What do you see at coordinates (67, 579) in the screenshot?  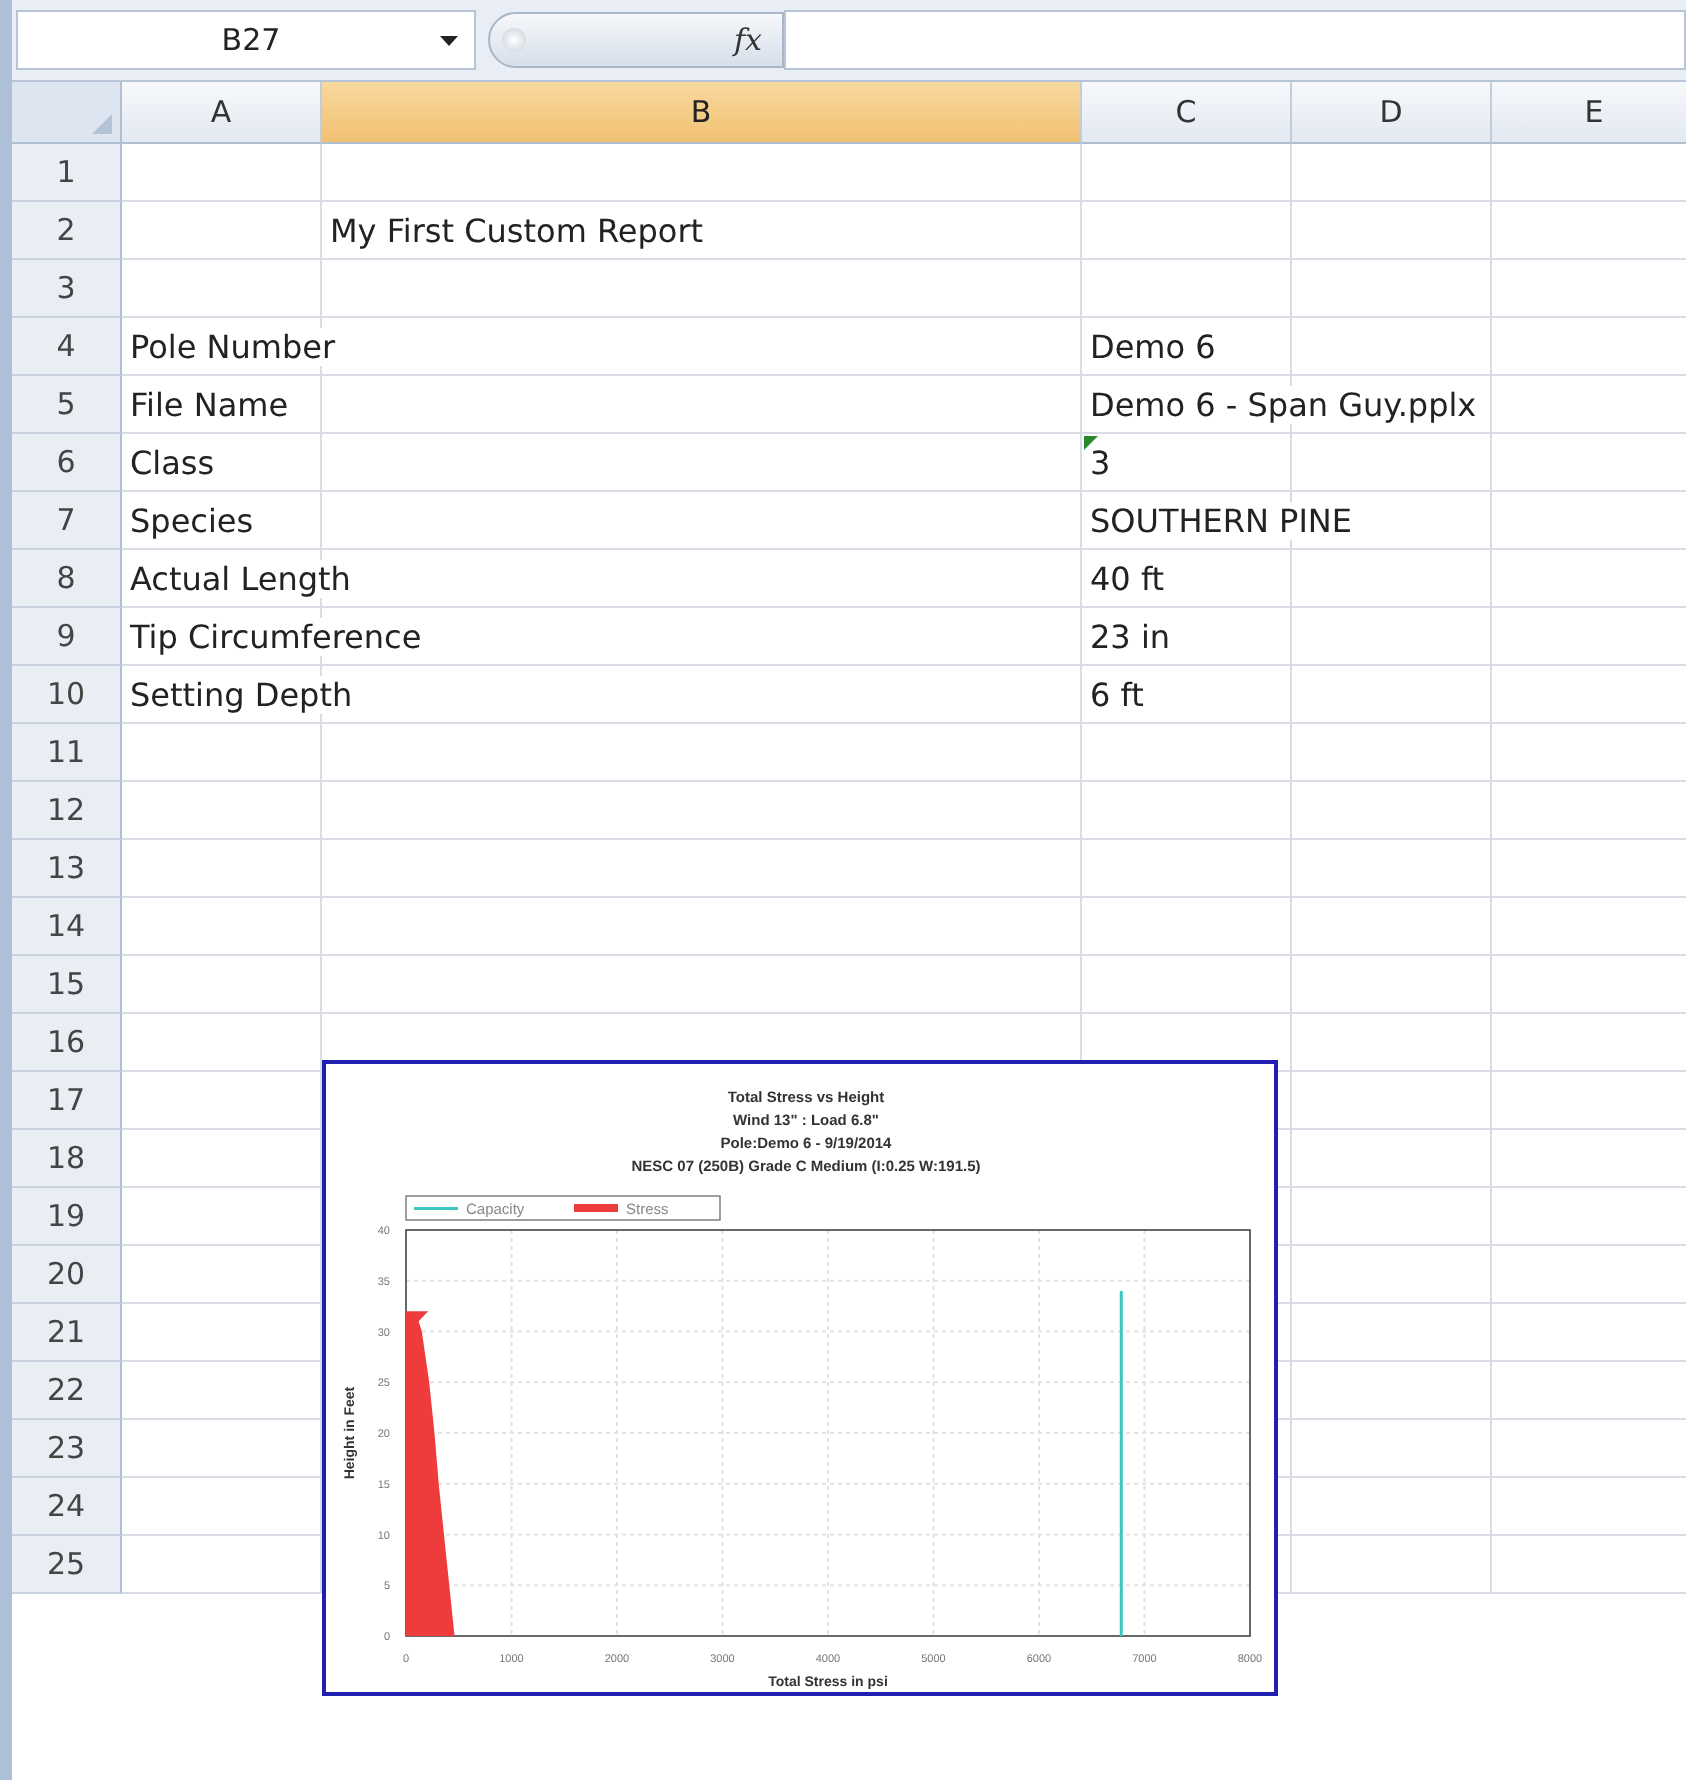 I see `row-header: 8` at bounding box center [67, 579].